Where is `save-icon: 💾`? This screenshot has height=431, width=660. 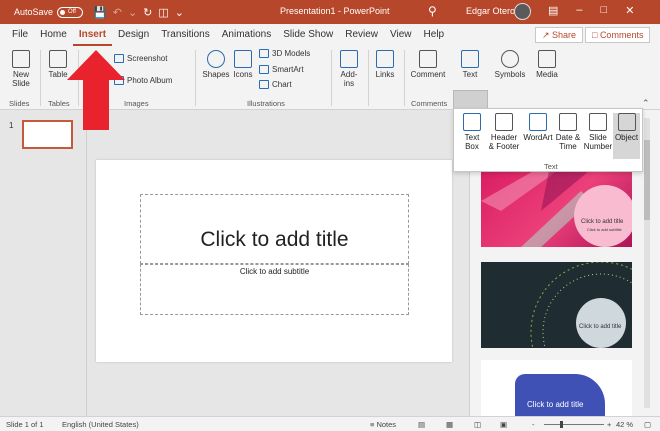
save-icon: 💾 is located at coordinates (100, 12).